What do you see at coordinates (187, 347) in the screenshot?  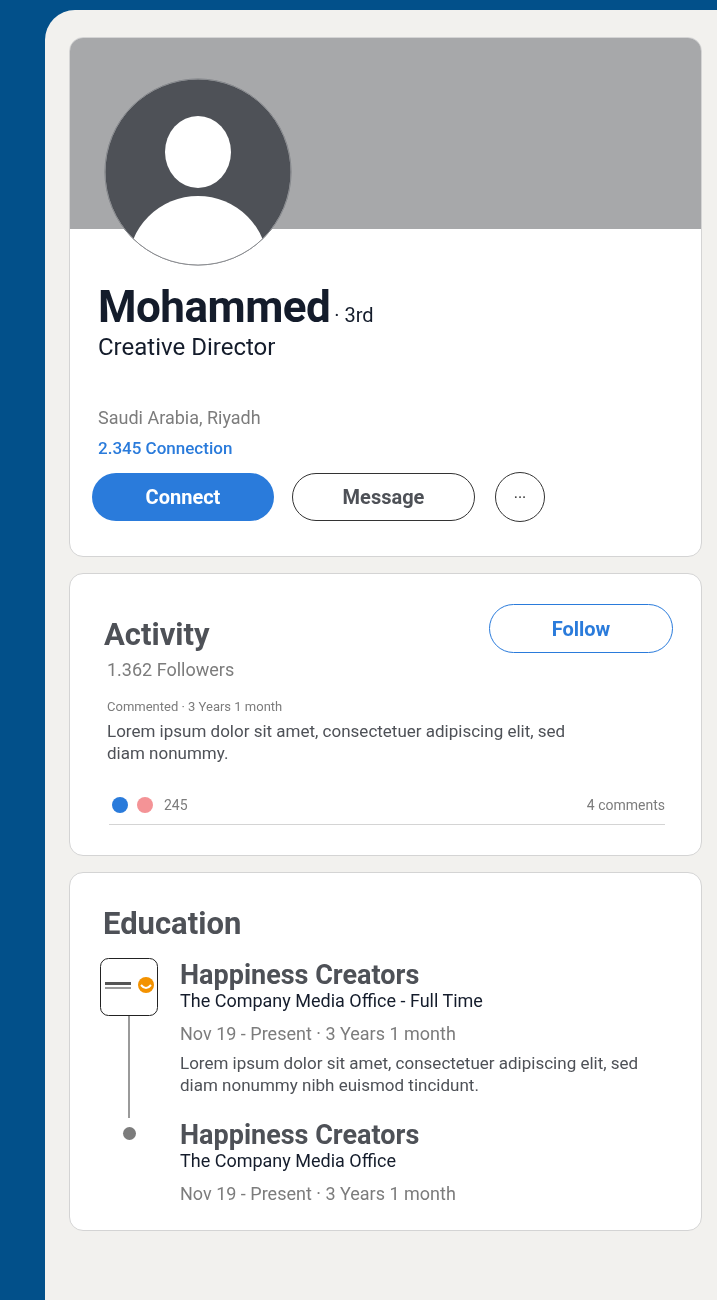 I see `profile-headline: Creative Director` at bounding box center [187, 347].